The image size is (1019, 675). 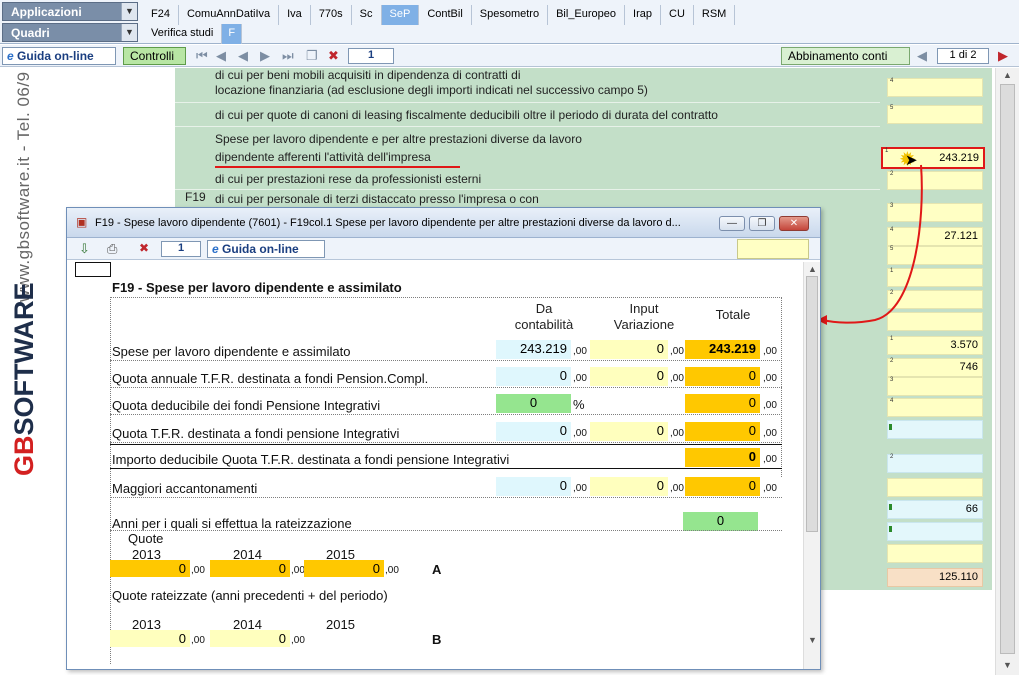 I want to click on next-icon: ▶, so click(x=265, y=56).